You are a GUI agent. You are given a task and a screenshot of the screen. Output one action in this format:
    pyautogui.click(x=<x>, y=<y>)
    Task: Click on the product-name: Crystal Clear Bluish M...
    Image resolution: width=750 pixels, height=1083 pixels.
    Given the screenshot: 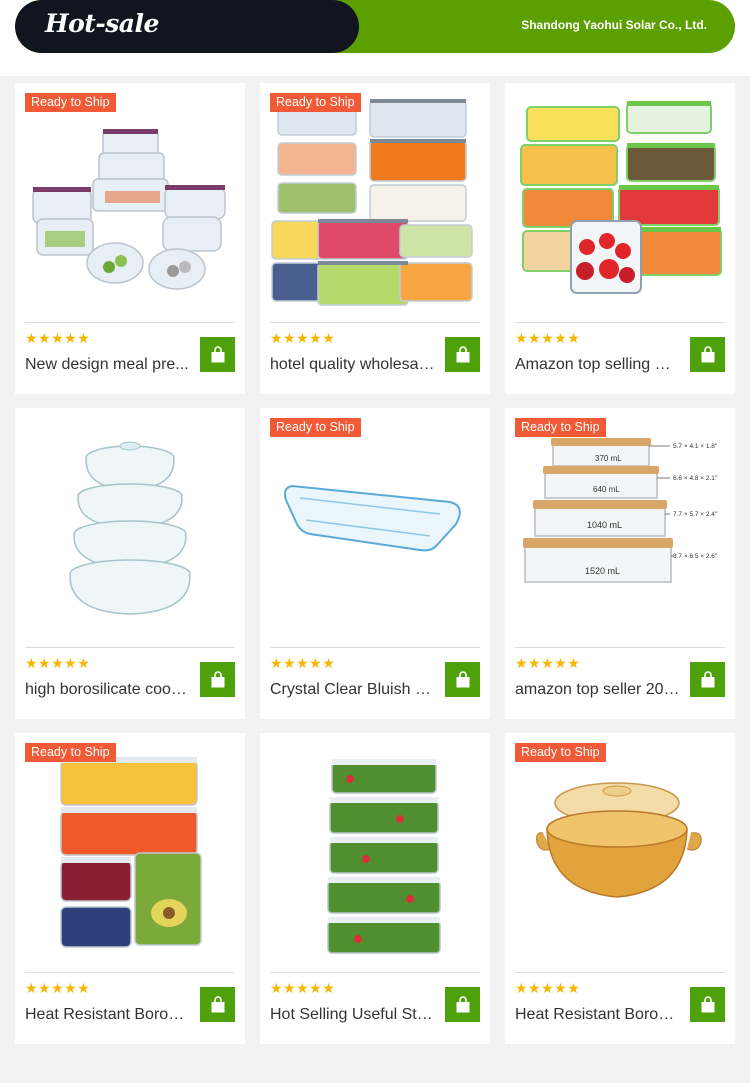 What is the action you would take?
    pyautogui.click(x=352, y=690)
    